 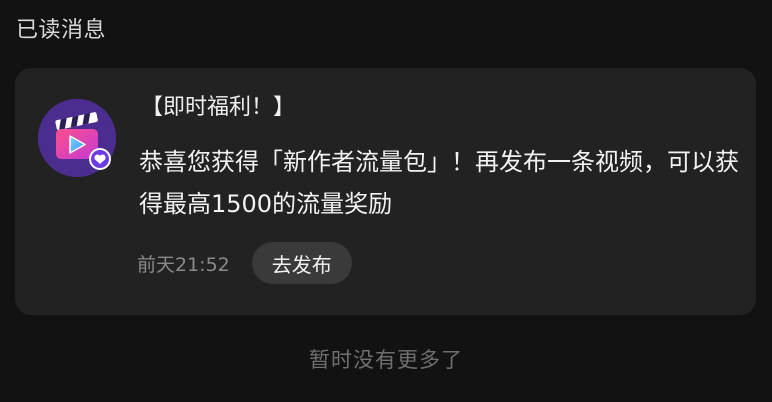 What do you see at coordinates (386, 360) in the screenshot?
I see `no-more-content-note: 暂时没有更多了` at bounding box center [386, 360].